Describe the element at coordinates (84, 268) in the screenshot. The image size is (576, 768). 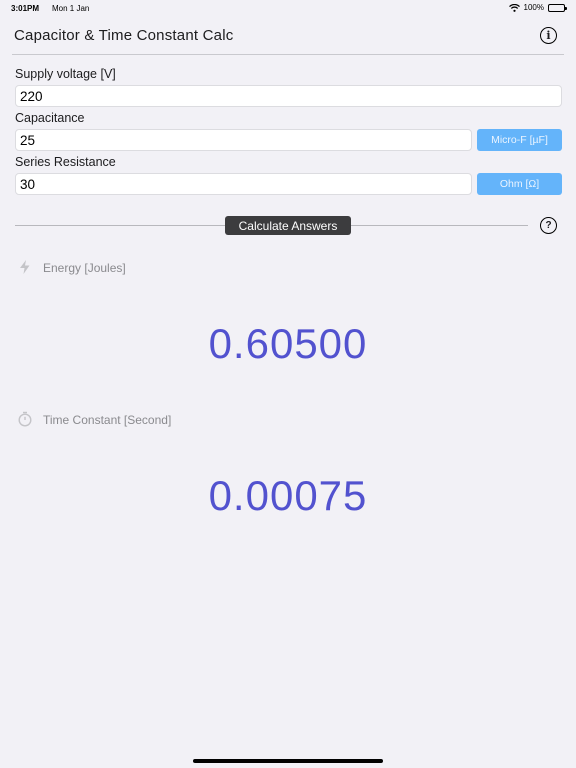
I see `energy-label: Energy [Joules]` at that location.